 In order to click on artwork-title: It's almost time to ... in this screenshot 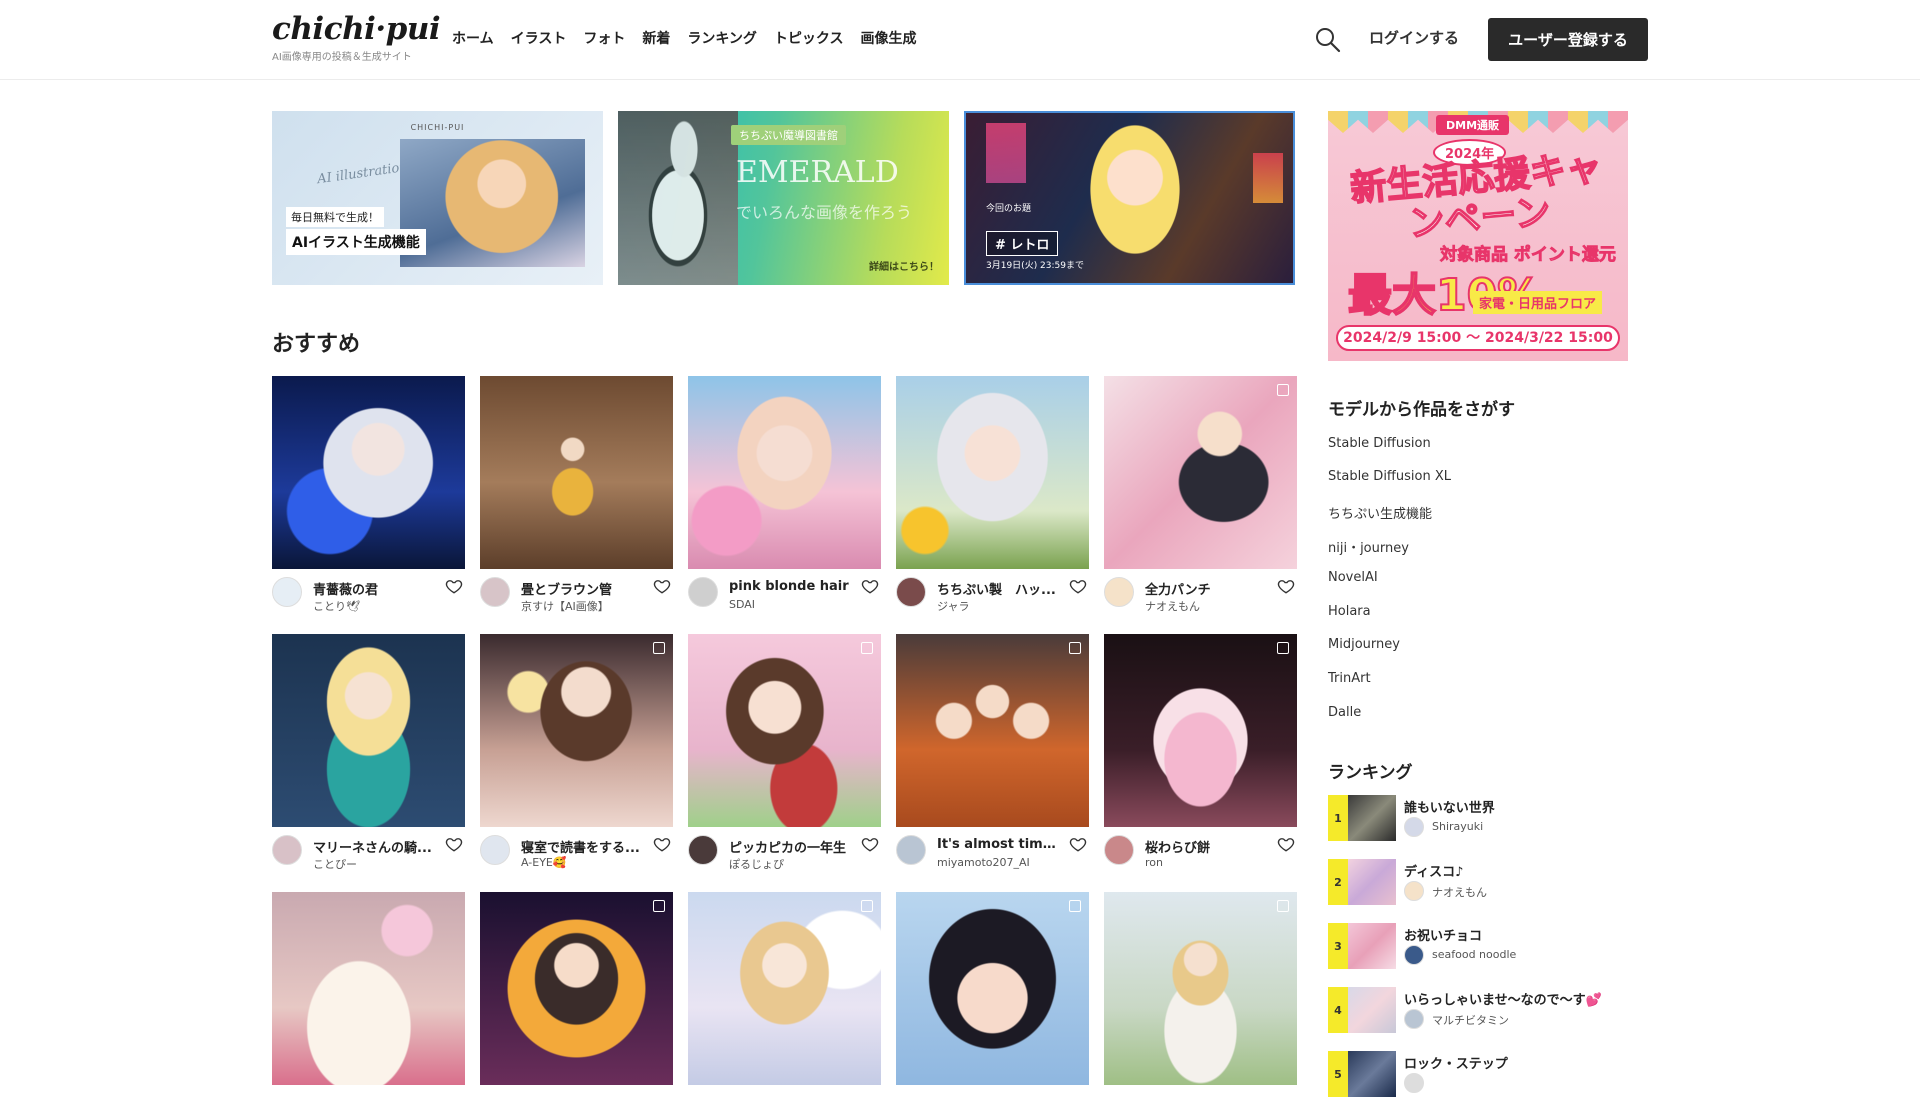, I will do `click(998, 844)`.